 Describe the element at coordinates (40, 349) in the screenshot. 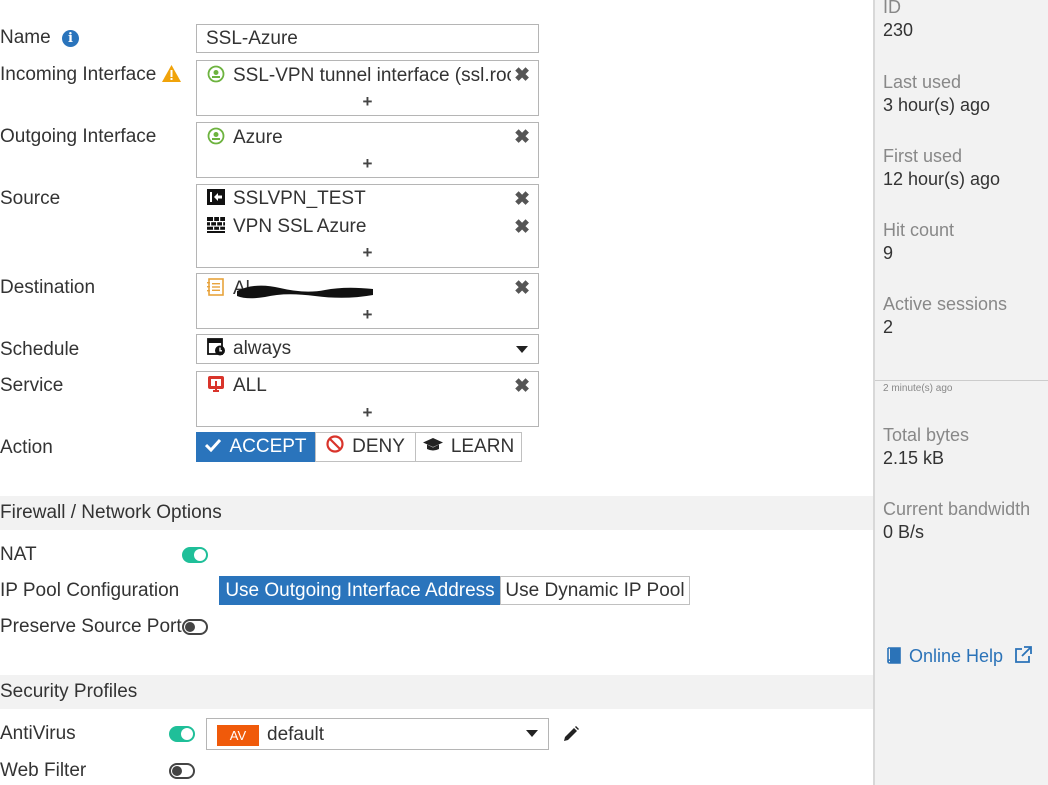

I see `schedule-label: Schedule` at that location.